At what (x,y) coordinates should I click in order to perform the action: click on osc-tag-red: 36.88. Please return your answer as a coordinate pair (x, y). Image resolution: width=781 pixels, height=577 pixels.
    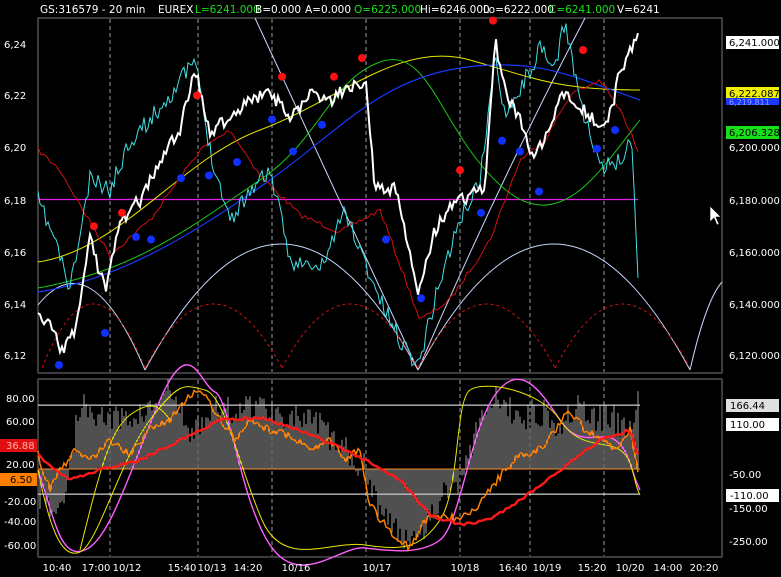
    Looking at the image, I should click on (18, 445).